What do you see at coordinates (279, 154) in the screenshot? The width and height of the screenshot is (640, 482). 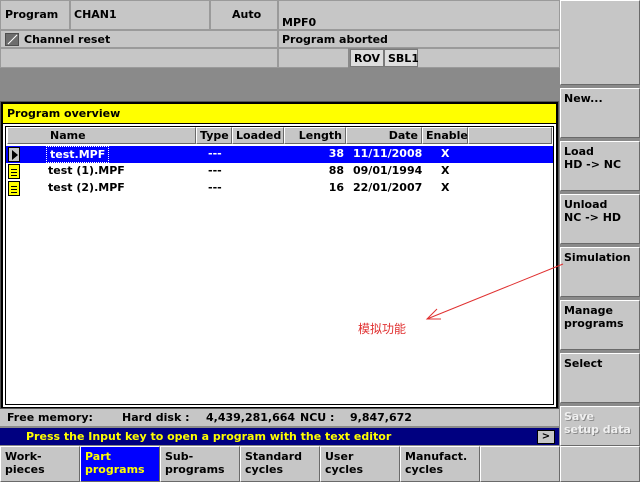 I see `file-row: test.MPF --- 38 11/11/2008 X` at bounding box center [279, 154].